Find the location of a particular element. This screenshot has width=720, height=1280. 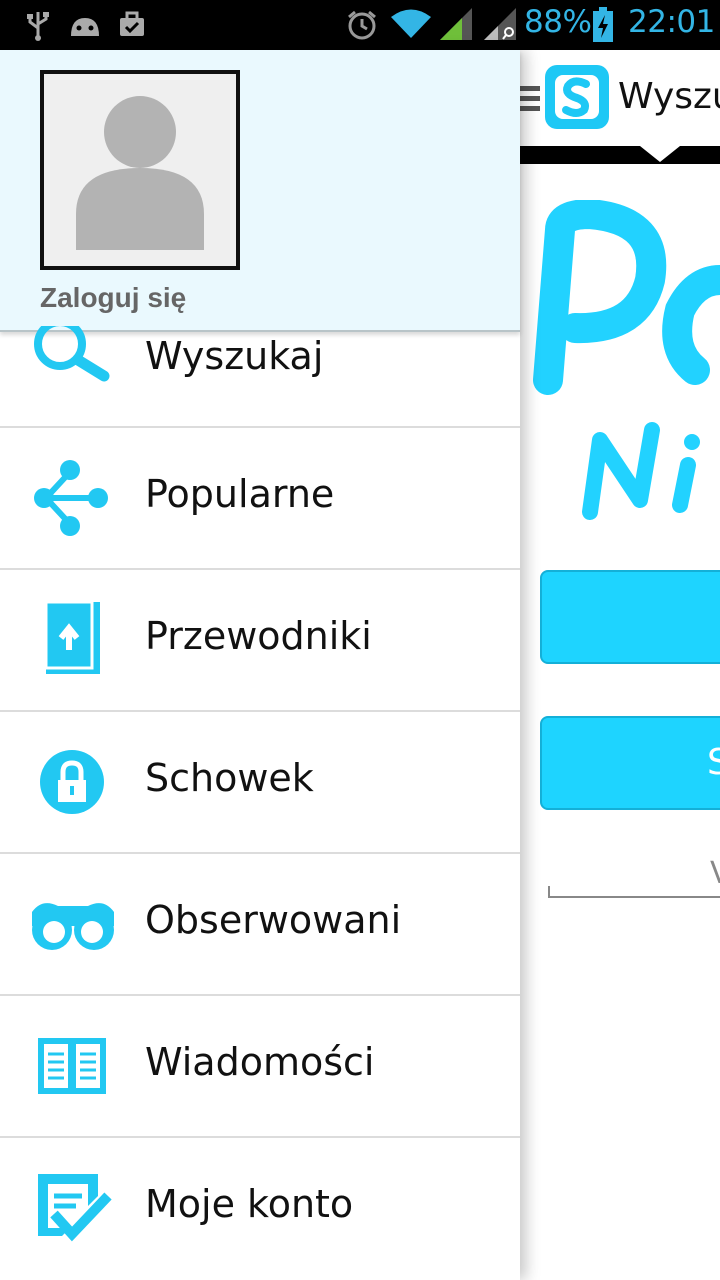

status-bar: 88% 22:01 is located at coordinates (360, 25).